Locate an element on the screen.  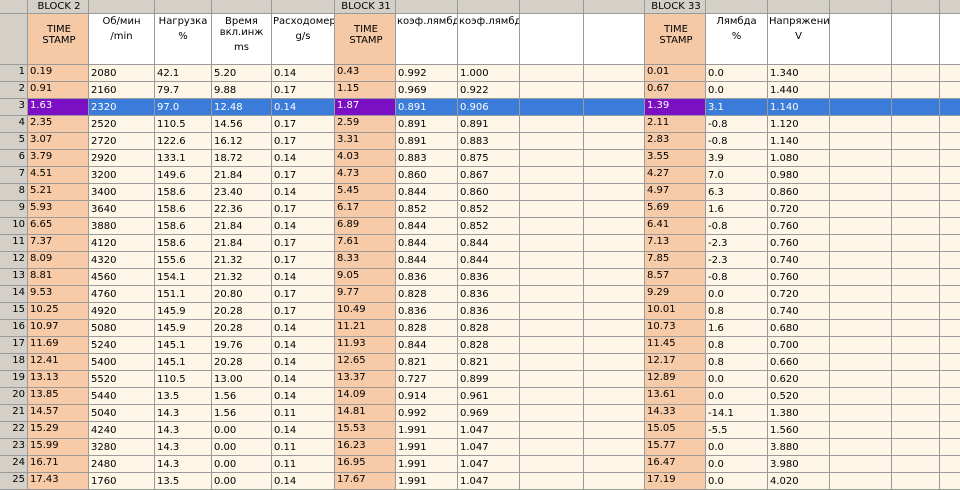
column-header-flow: Расходомер g/s is located at coordinates (303, 39).